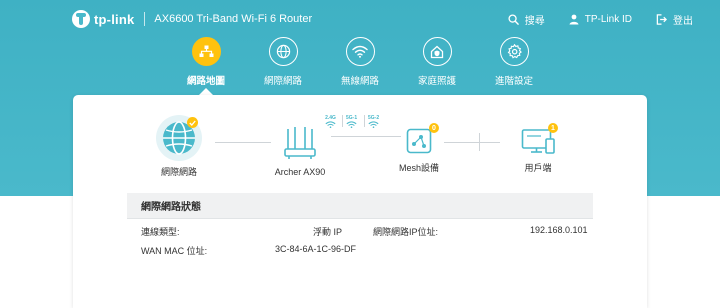  What do you see at coordinates (359, 81) in the screenshot?
I see `nav-wireless-label: 無線網路` at bounding box center [359, 81].